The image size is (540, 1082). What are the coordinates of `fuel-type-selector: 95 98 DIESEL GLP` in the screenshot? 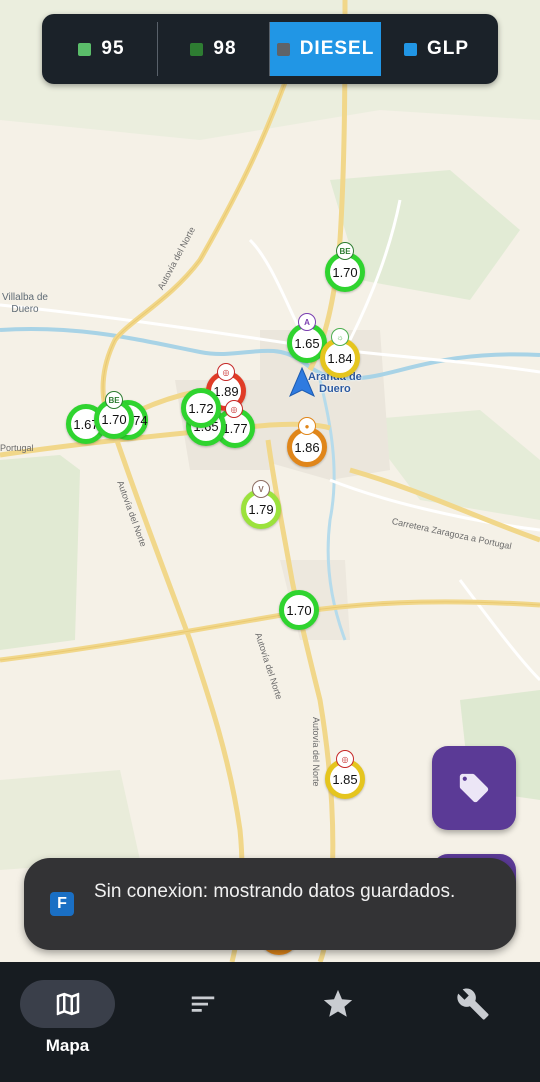 It's located at (270, 49).